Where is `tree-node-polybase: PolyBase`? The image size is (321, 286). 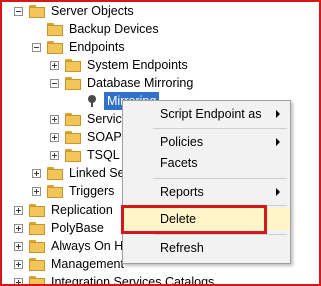
tree-node-polybase: PolyBase is located at coordinates (59, 228).